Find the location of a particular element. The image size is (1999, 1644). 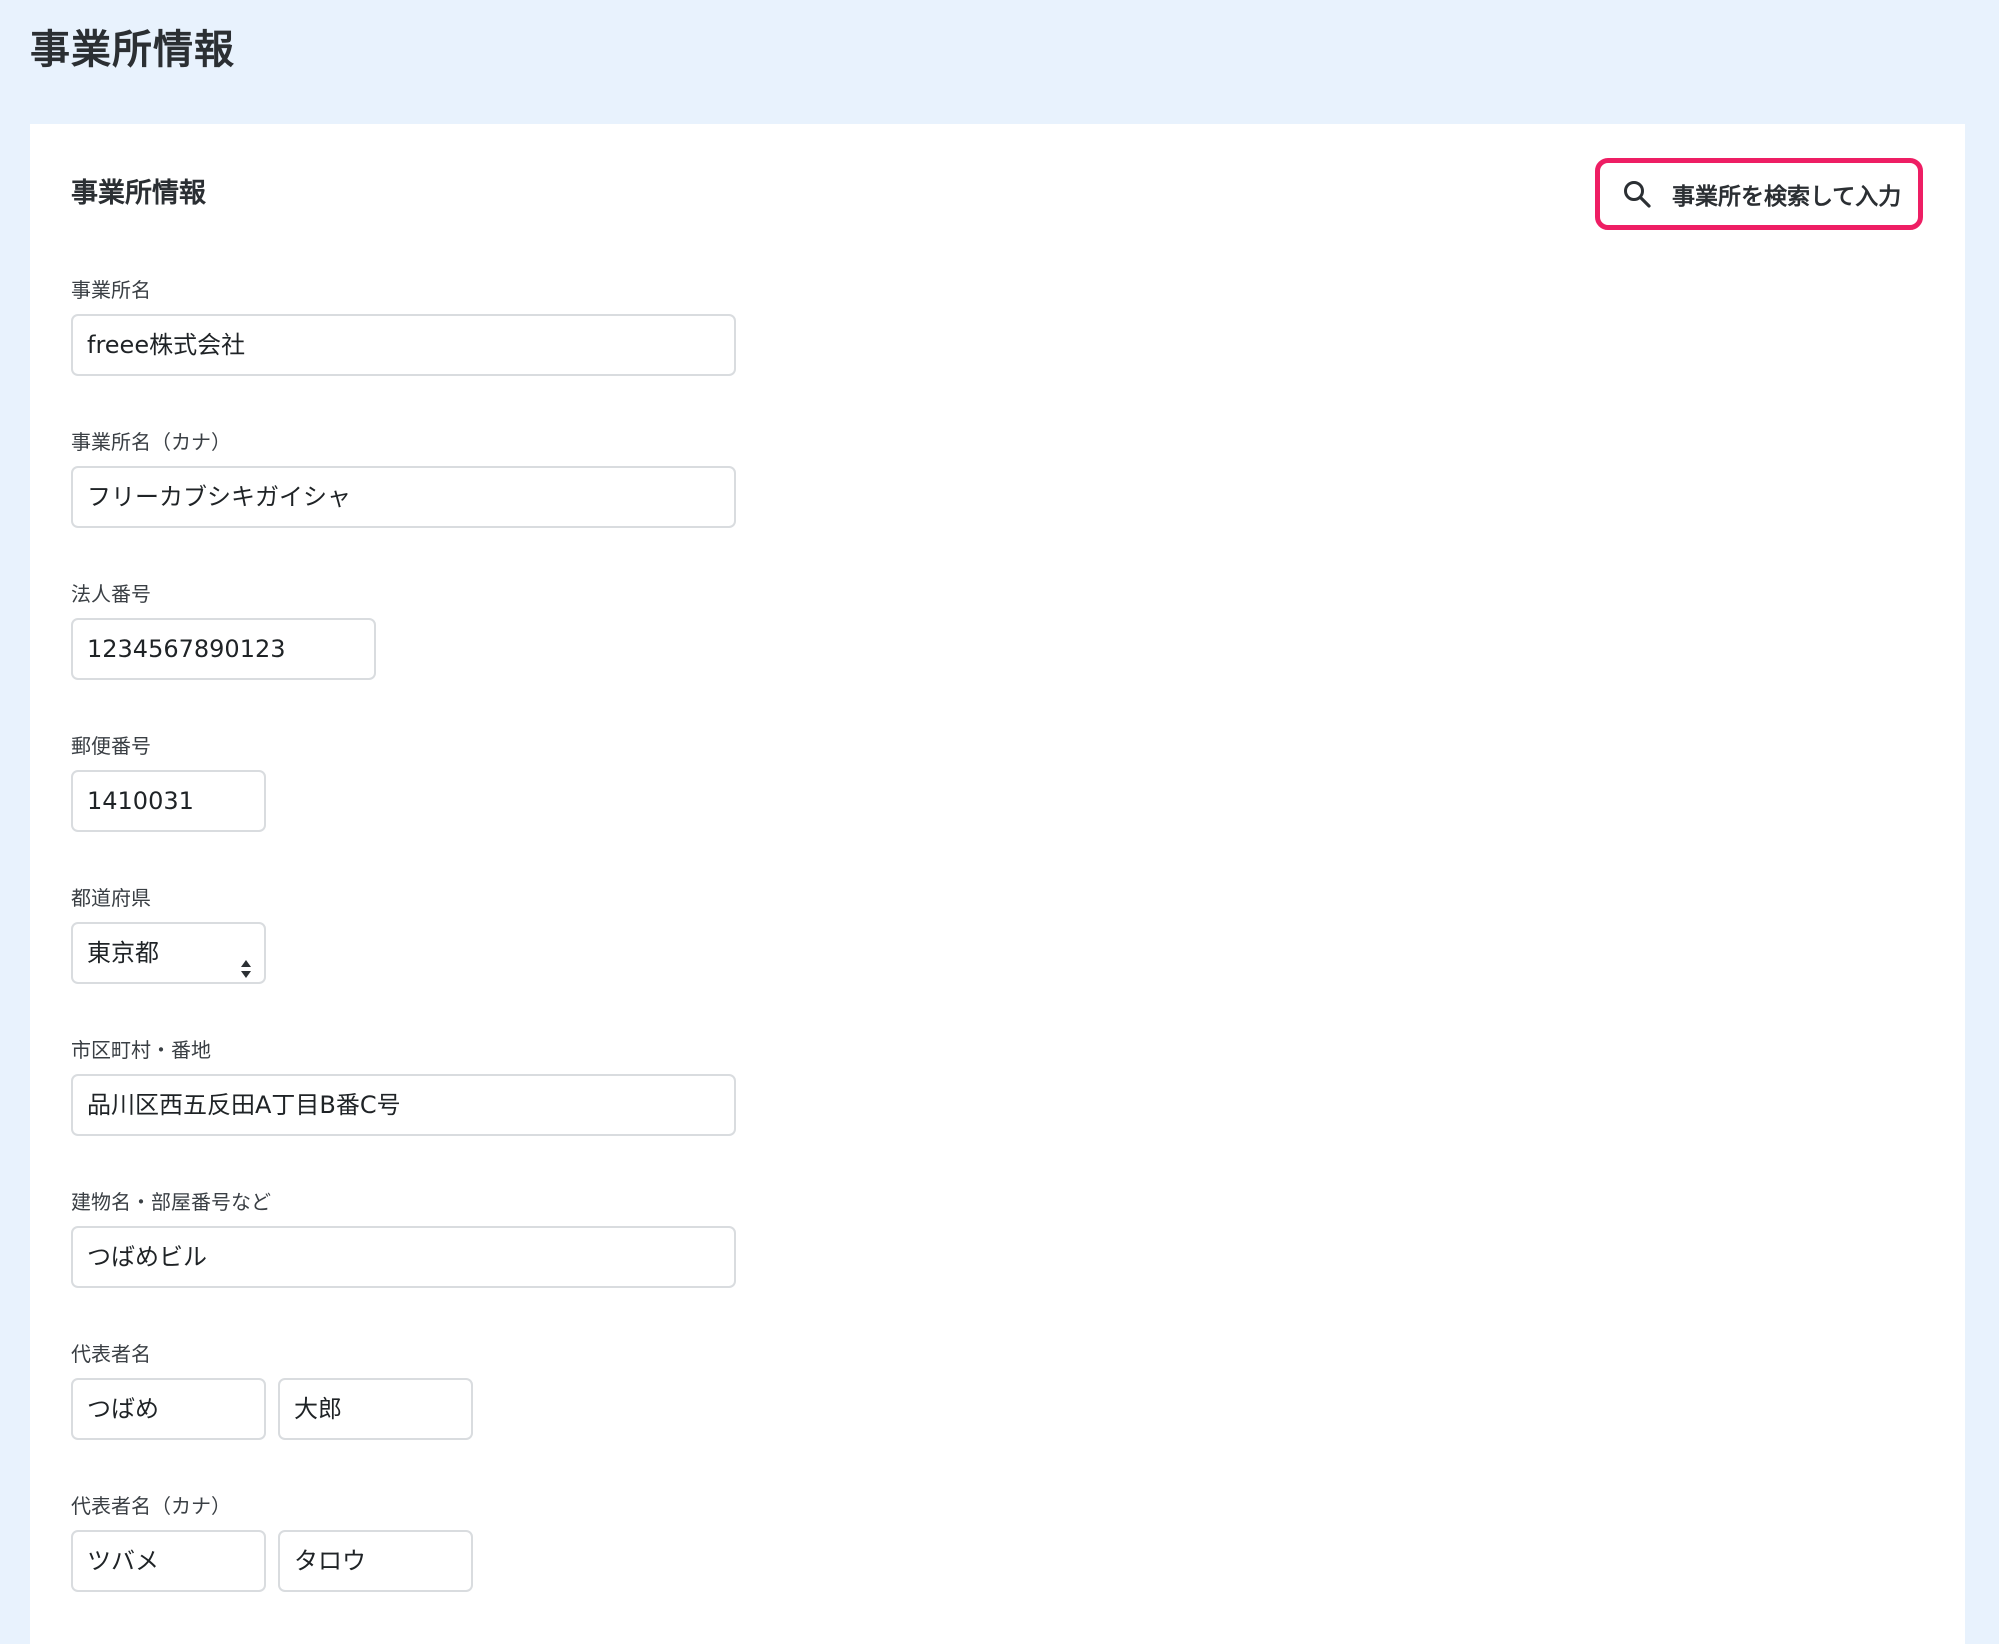

building-label: 建物名・部屋番号など is located at coordinates (171, 1202).